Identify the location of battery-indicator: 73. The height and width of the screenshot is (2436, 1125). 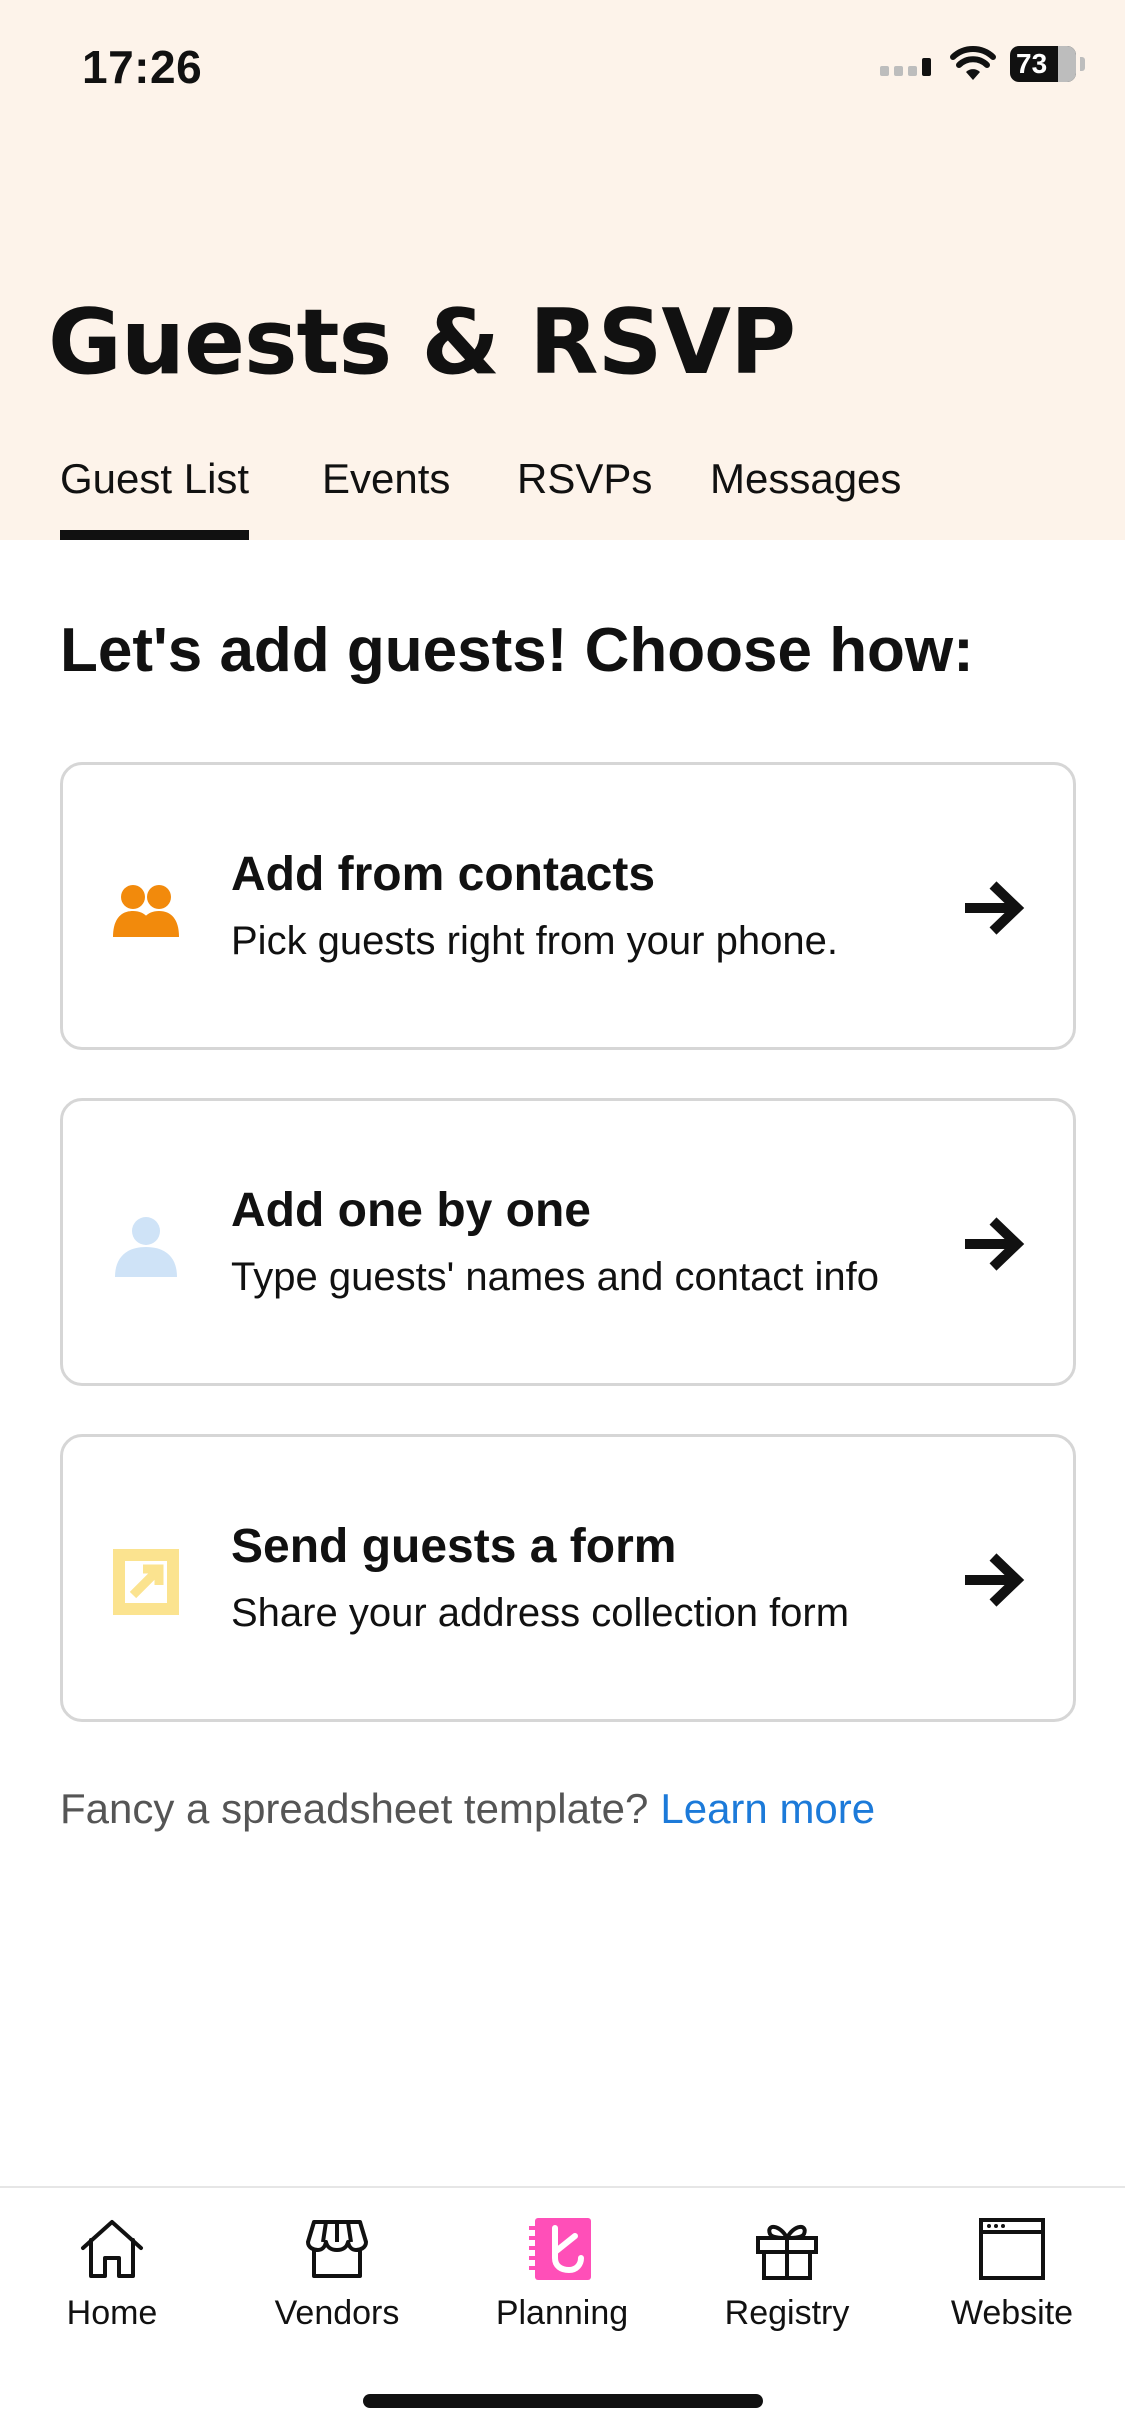
(1043, 64).